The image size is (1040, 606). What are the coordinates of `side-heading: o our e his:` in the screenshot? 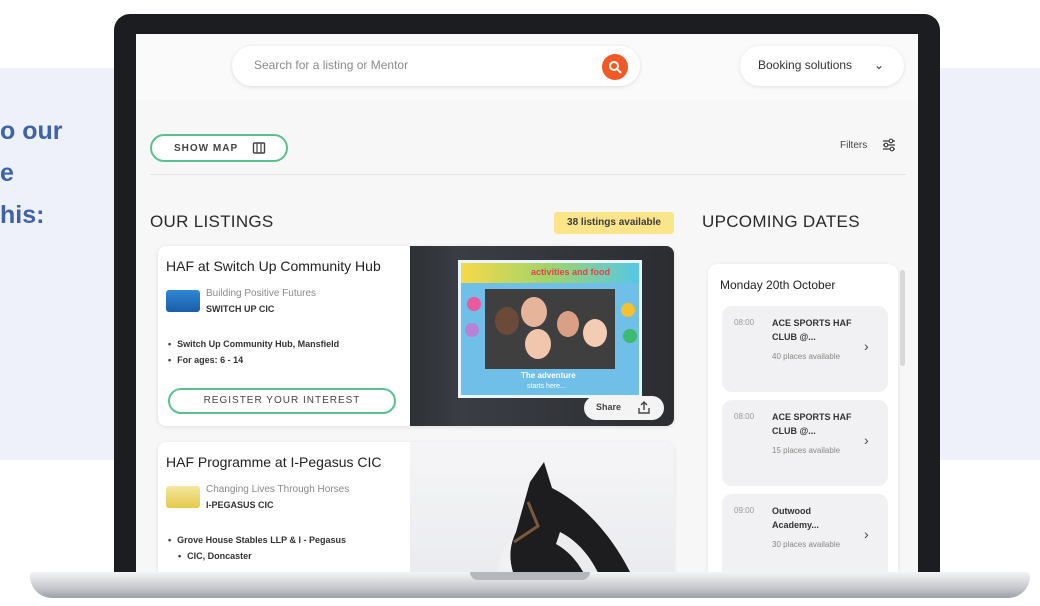 It's located at (31, 173).